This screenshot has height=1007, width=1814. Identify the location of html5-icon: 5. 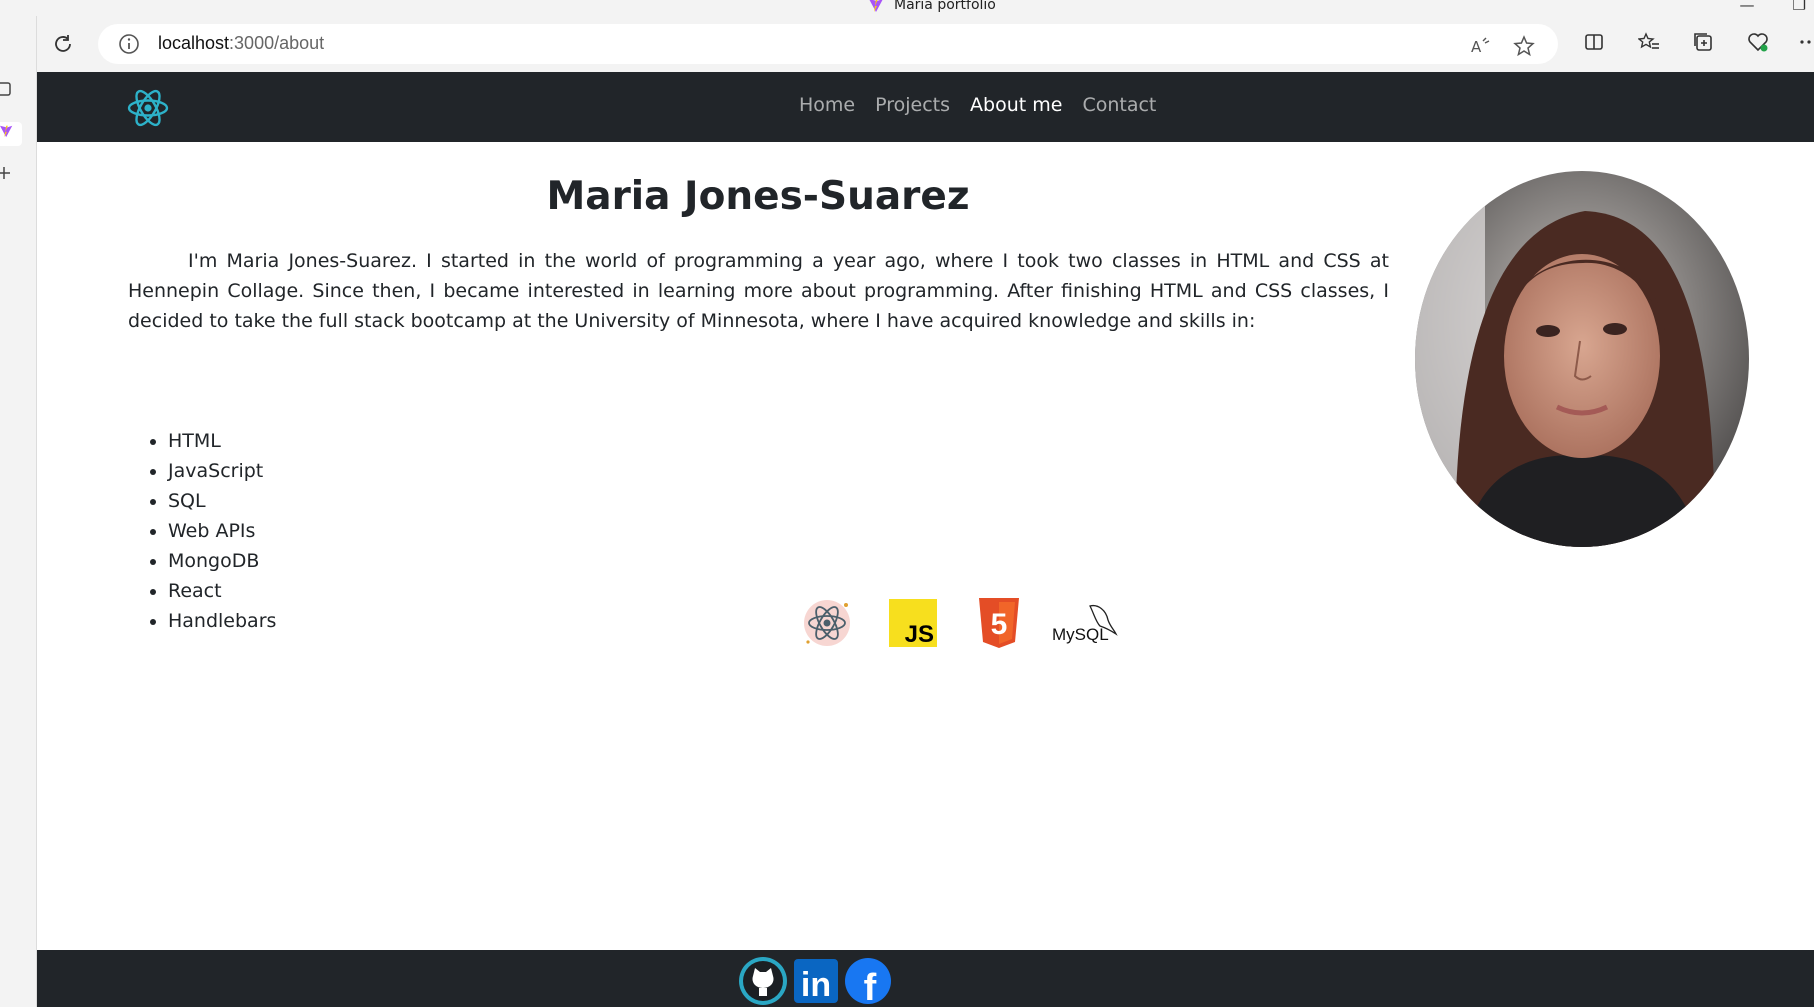
(999, 623).